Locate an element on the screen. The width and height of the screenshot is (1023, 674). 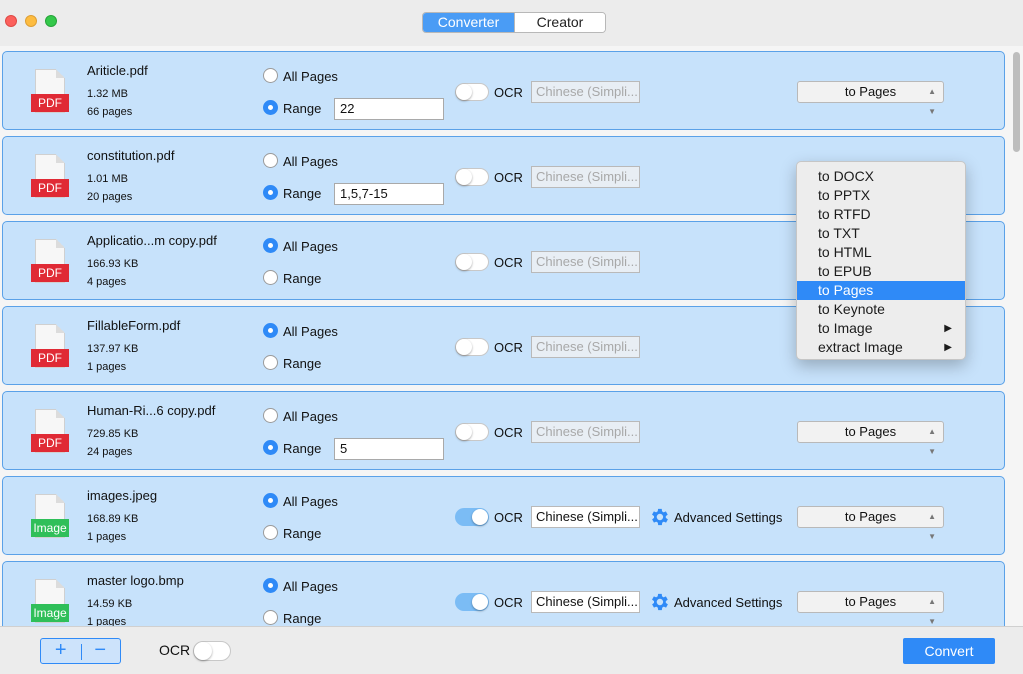
menu-item-to-pages: to Pages is located at coordinates (881, 290).